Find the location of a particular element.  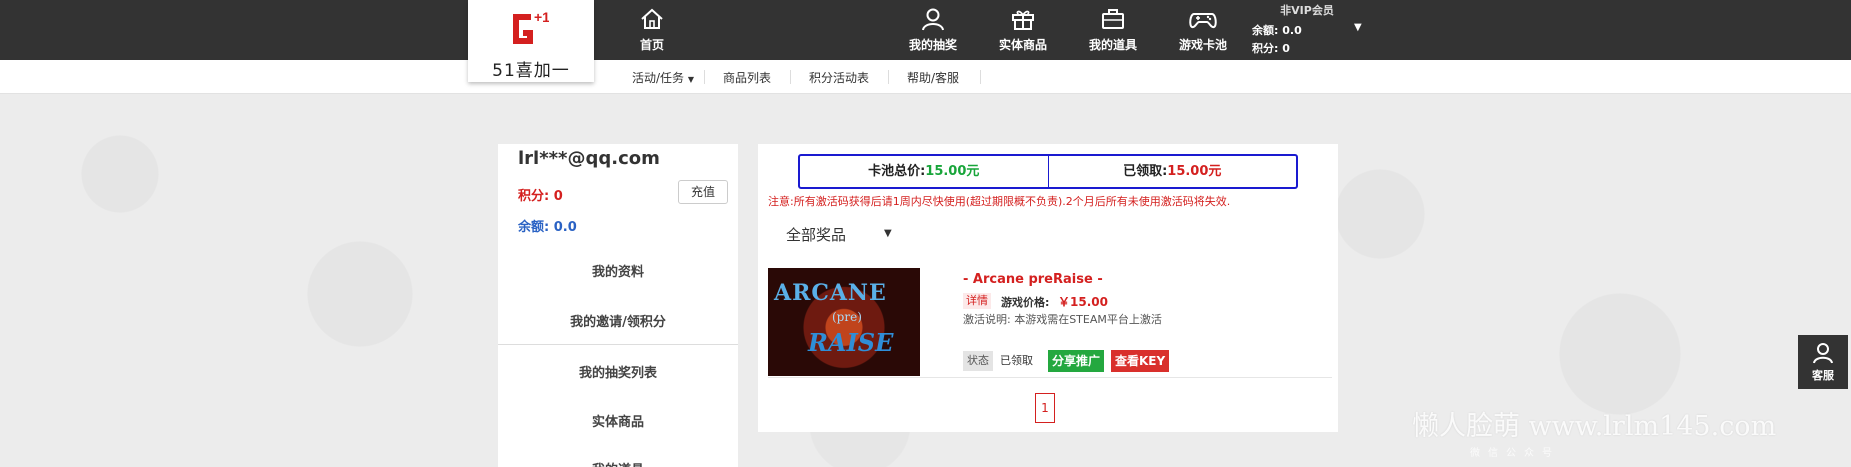

logo-mark-icon: +1 is located at coordinates (531, 26).